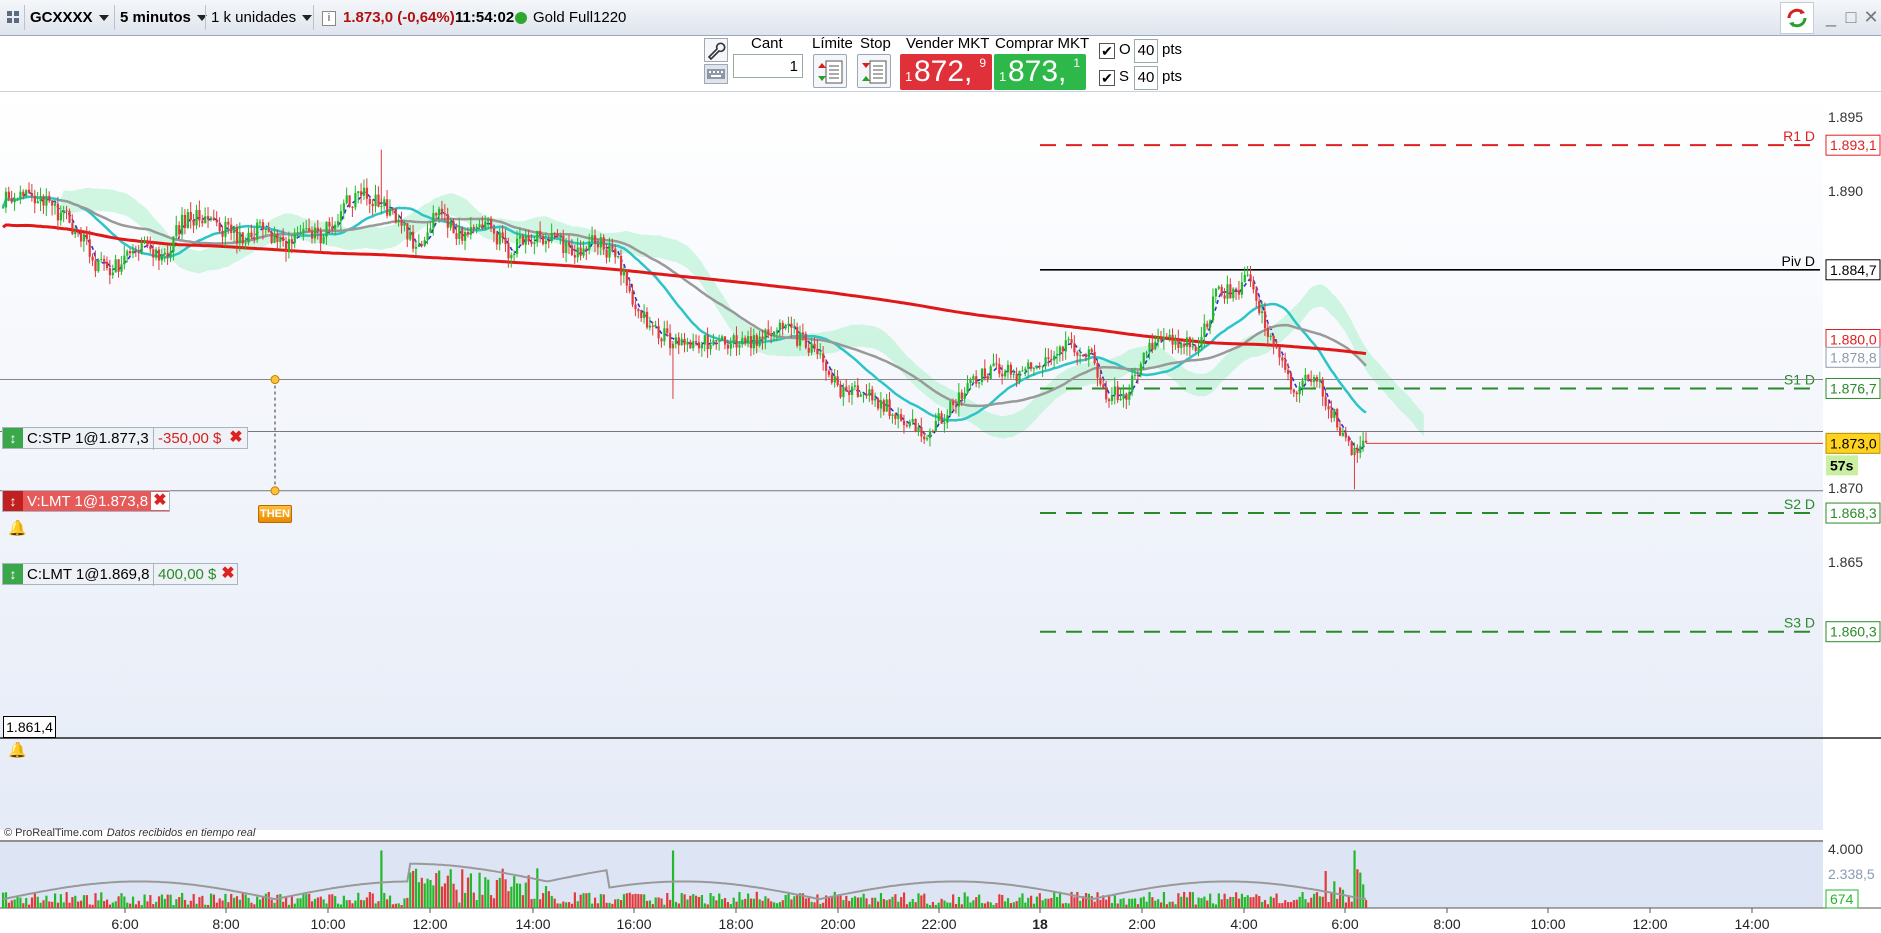 This screenshot has width=1881, height=933. Describe the element at coordinates (874, 71) in the screenshot. I see `stop-order-button` at that location.